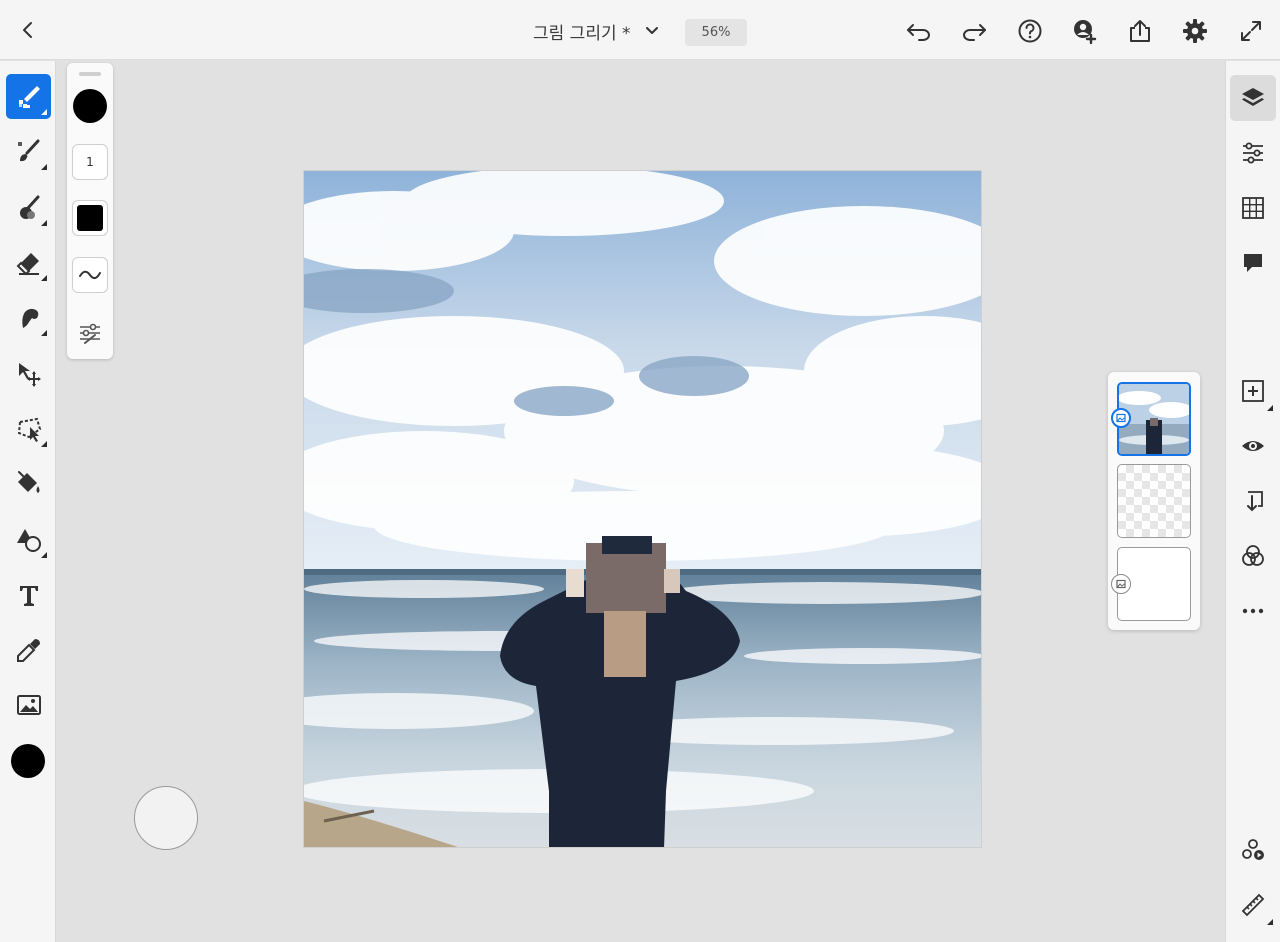  I want to click on brush-opacity-value: 1, so click(90, 162).